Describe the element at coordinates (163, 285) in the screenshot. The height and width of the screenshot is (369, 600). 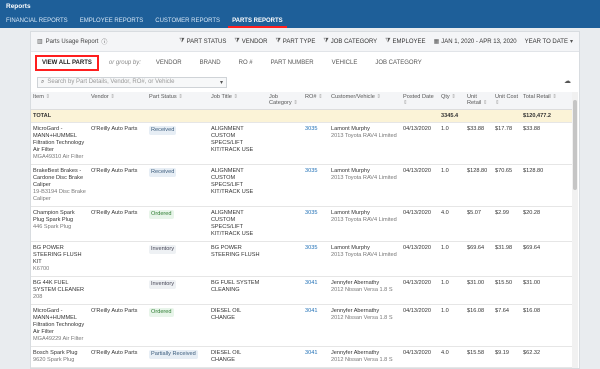
I see `status-badge: Inventory` at that location.